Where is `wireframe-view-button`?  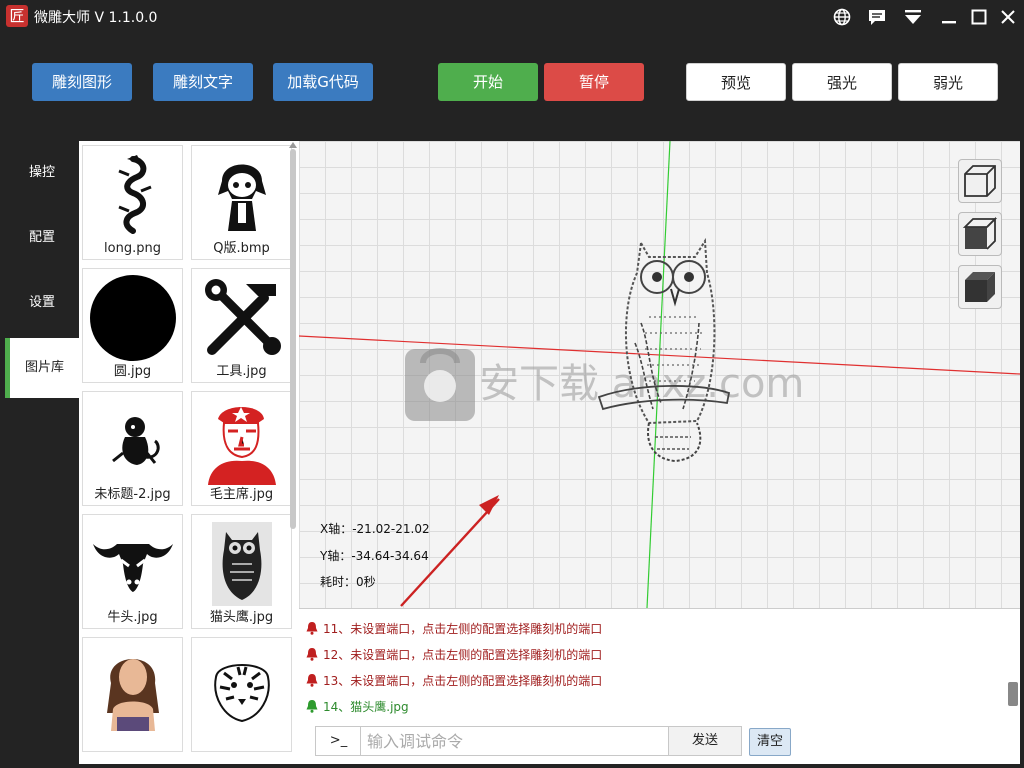 wireframe-view-button is located at coordinates (980, 181).